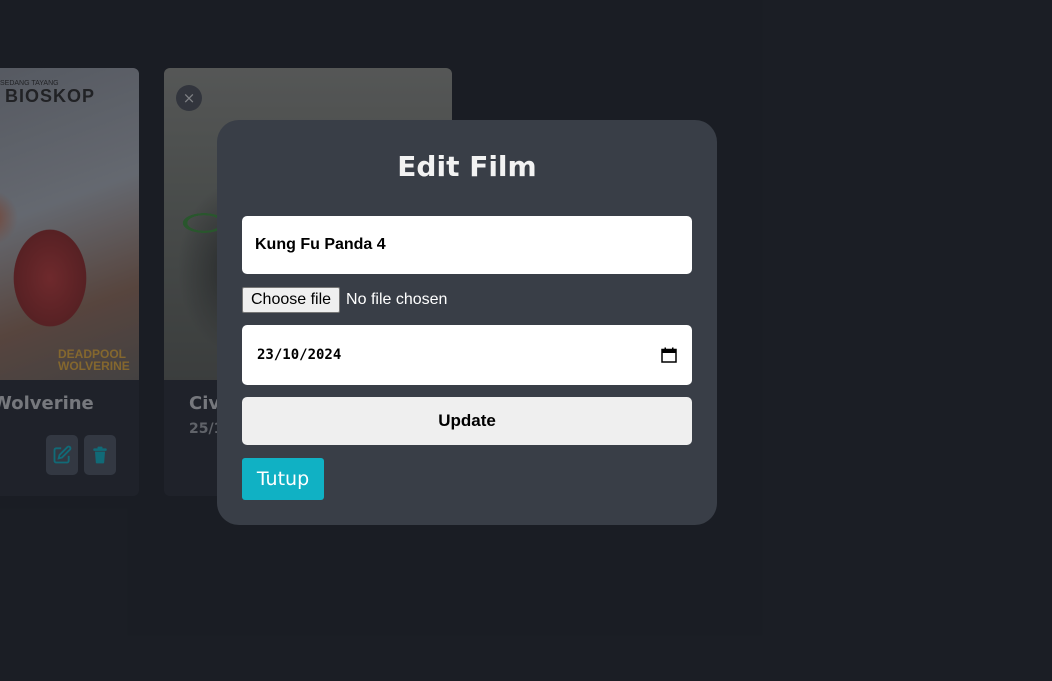  Describe the element at coordinates (397, 299) in the screenshot. I see `file-status-text: No file chosen` at that location.